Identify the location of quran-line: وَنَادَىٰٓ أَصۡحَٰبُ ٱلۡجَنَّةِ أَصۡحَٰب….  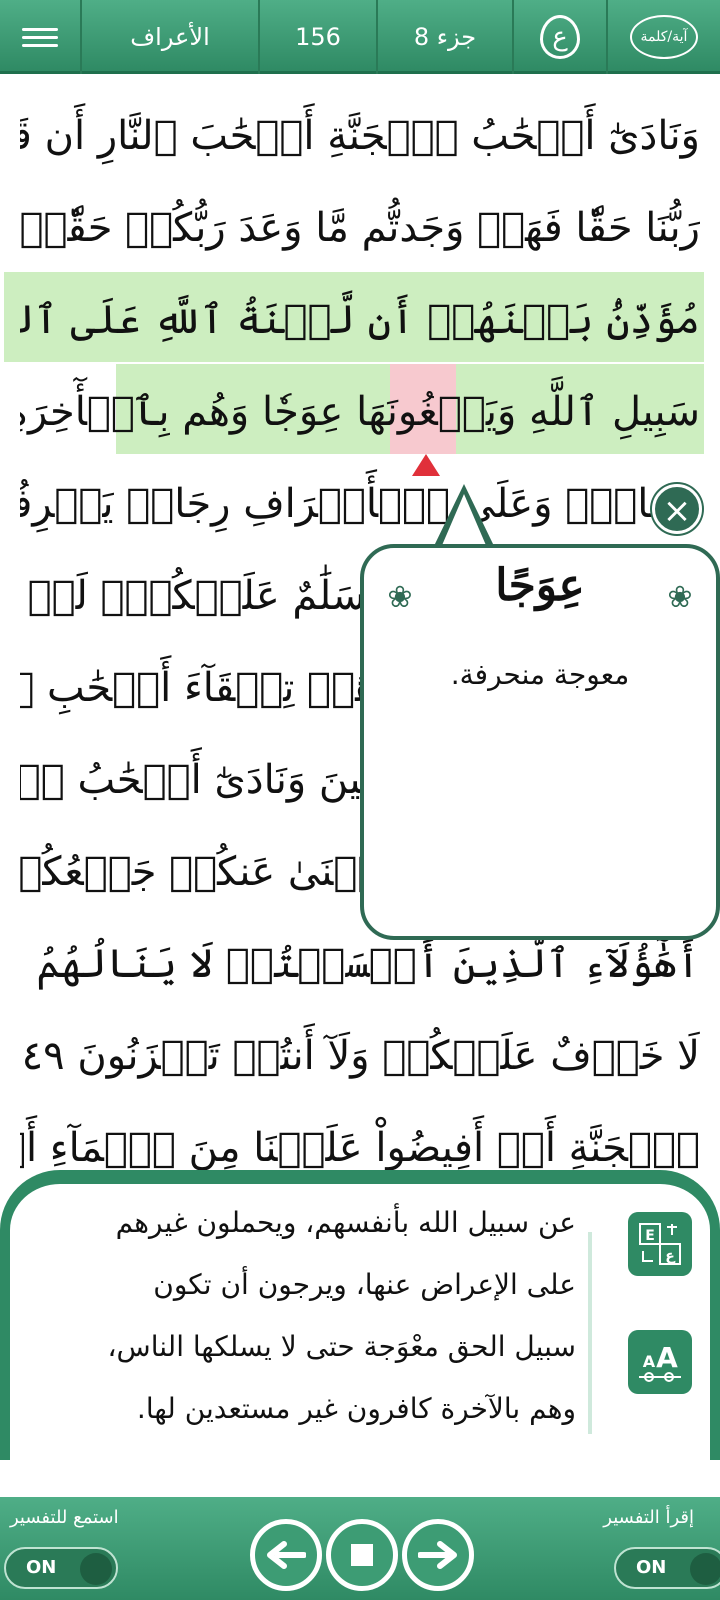
(360, 136).